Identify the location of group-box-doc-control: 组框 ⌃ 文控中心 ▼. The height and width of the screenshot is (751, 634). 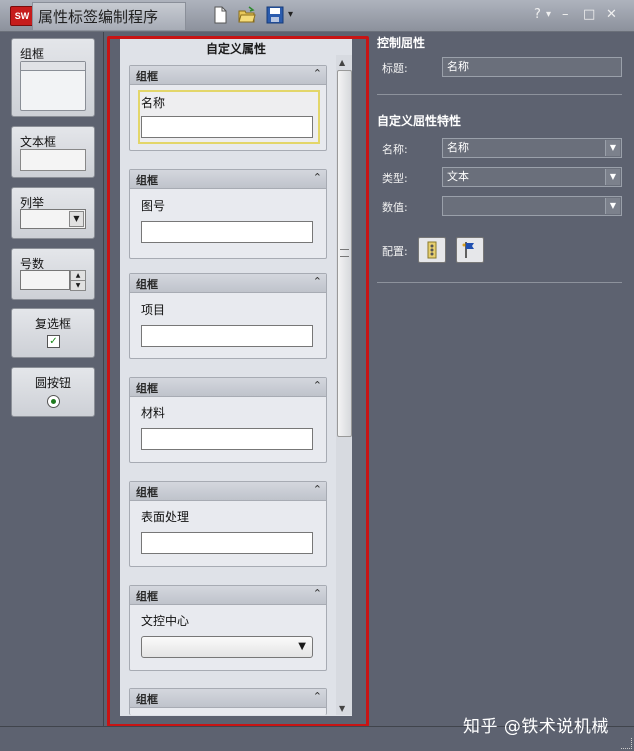
(228, 628).